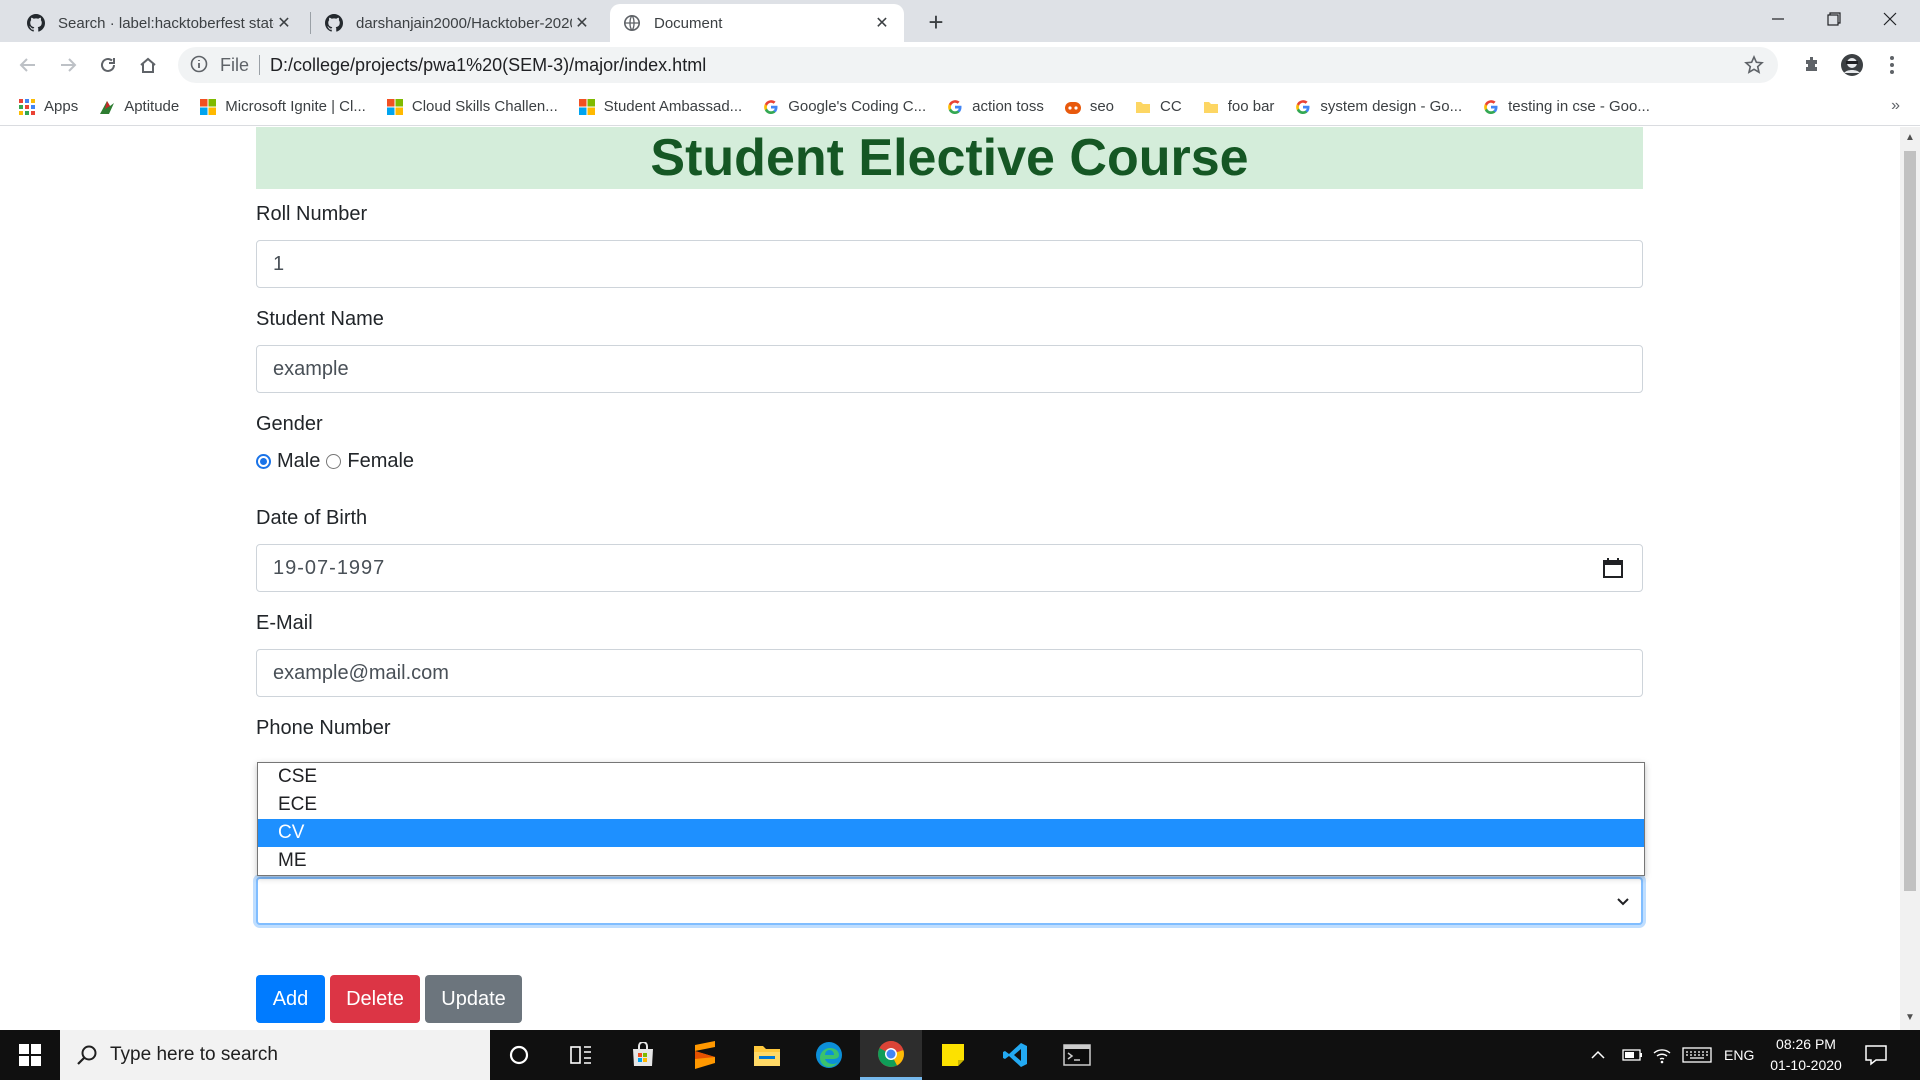 This screenshot has width=1920, height=1080. Describe the element at coordinates (1238, 107) in the screenshot. I see `bookmark-foo-bar: foo bar` at that location.